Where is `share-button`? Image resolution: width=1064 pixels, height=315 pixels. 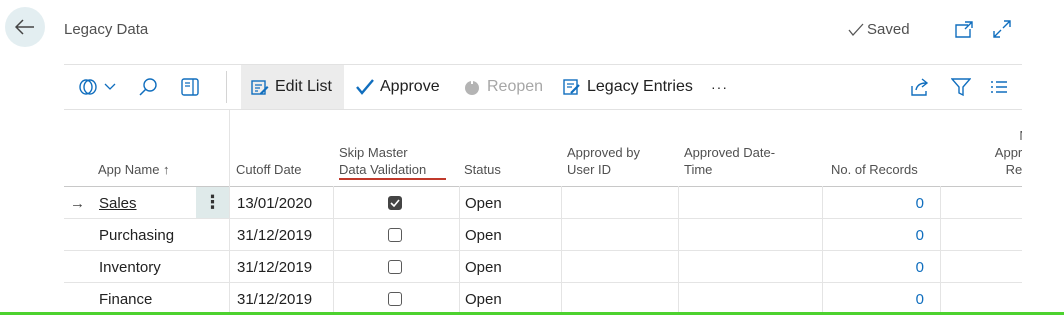
share-button is located at coordinates (920, 87).